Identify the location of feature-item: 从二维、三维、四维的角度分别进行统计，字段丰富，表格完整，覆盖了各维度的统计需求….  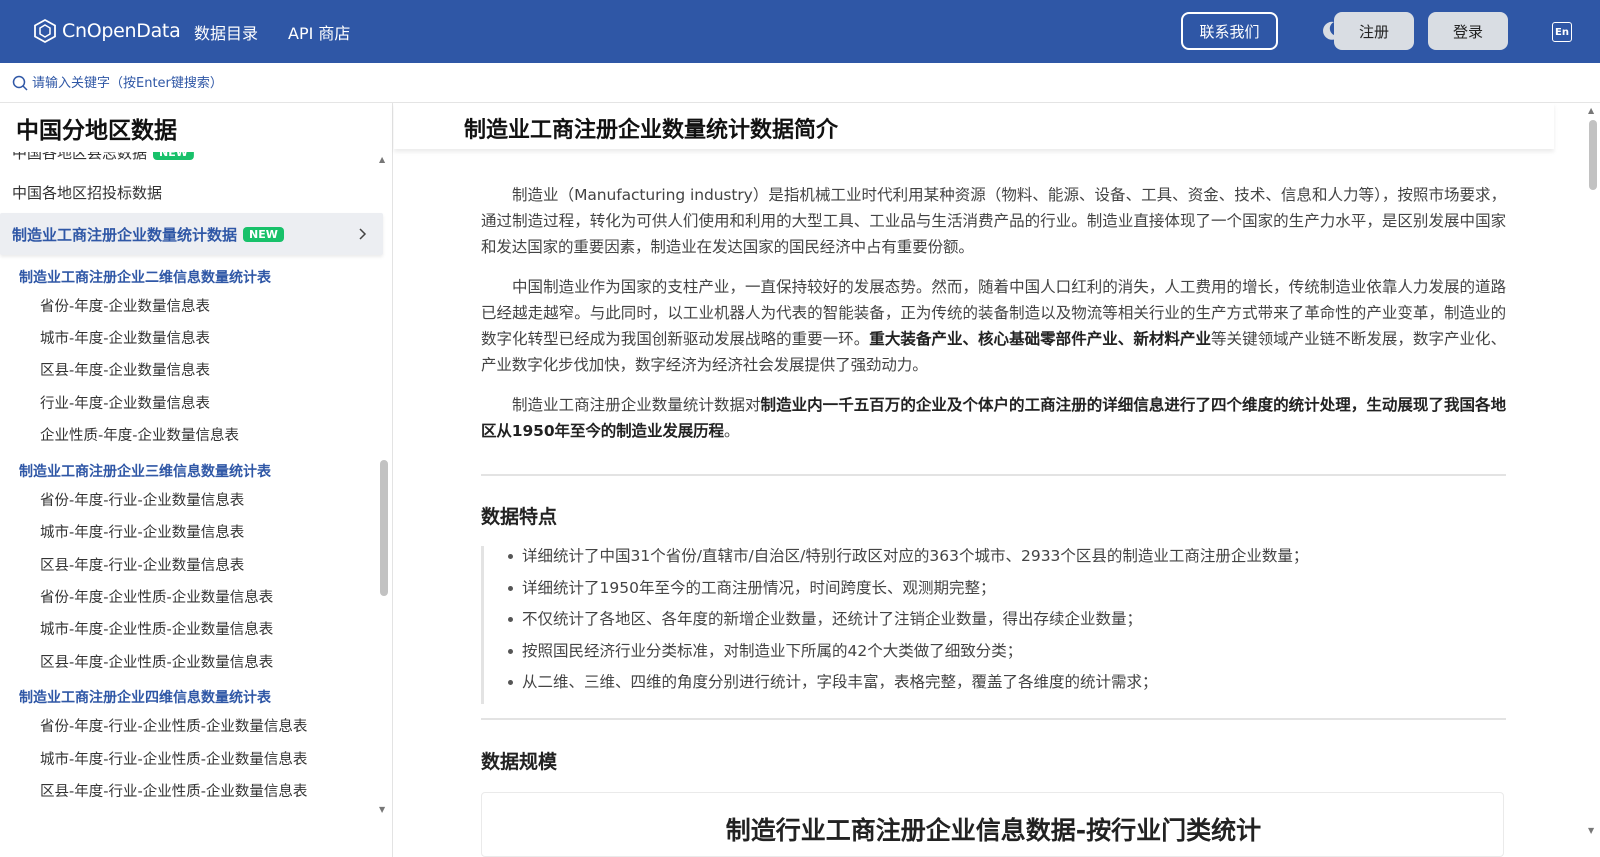
(932, 688).